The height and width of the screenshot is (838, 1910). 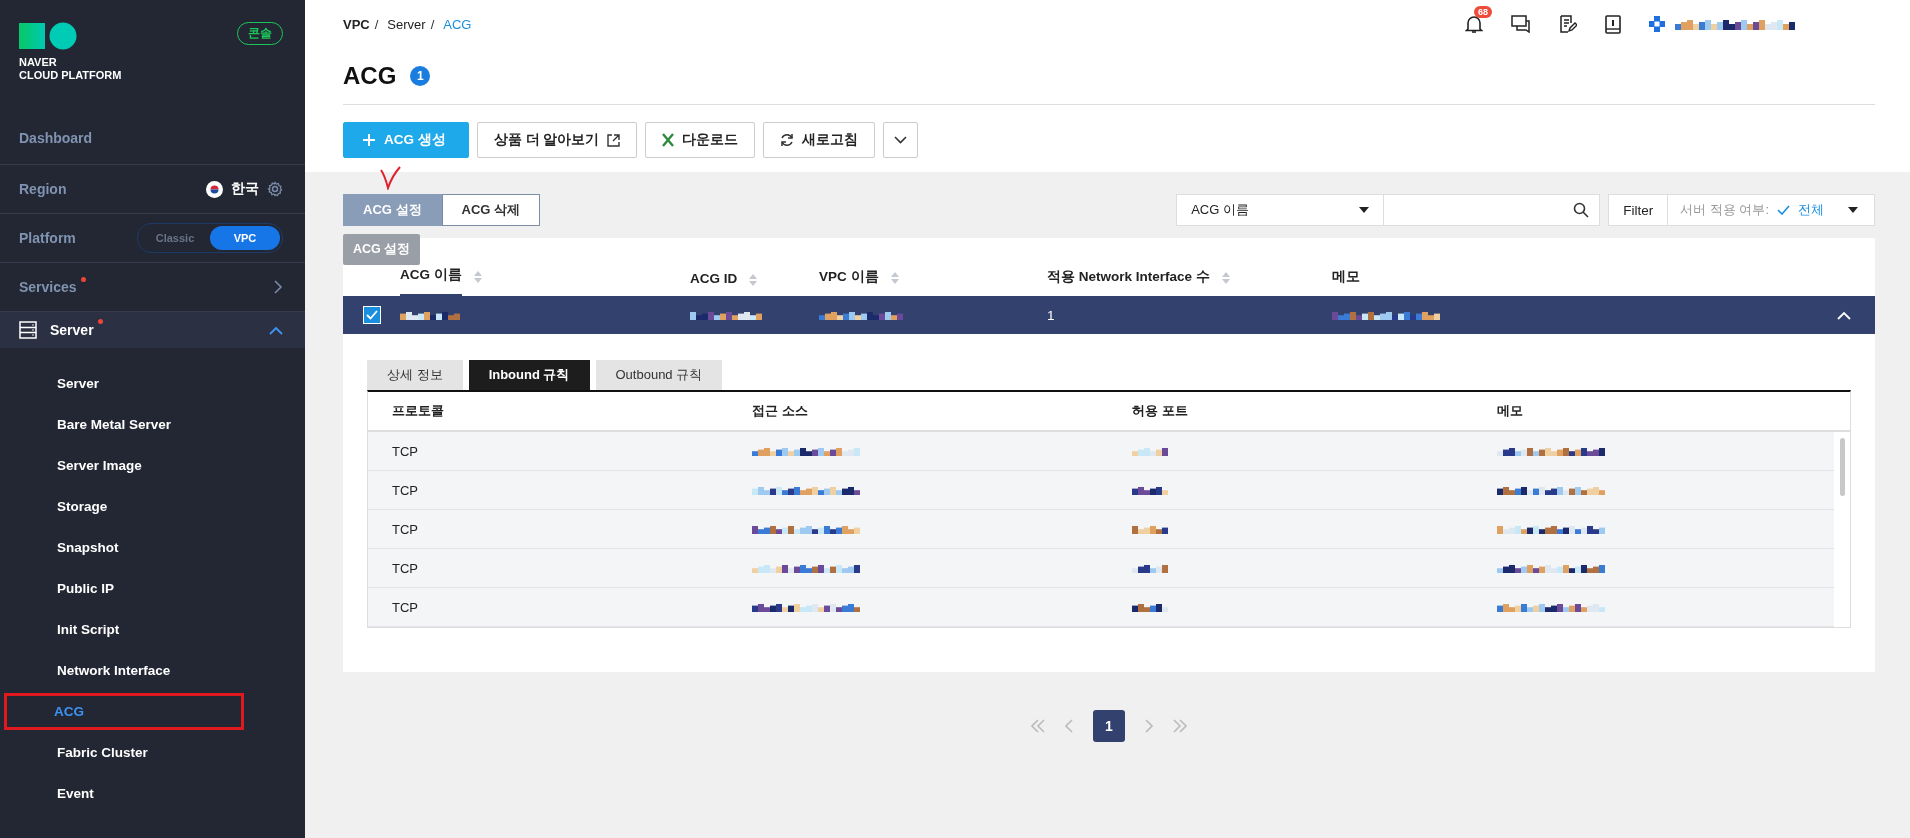 I want to click on breadcrumb-link: VPC, so click(x=356, y=24).